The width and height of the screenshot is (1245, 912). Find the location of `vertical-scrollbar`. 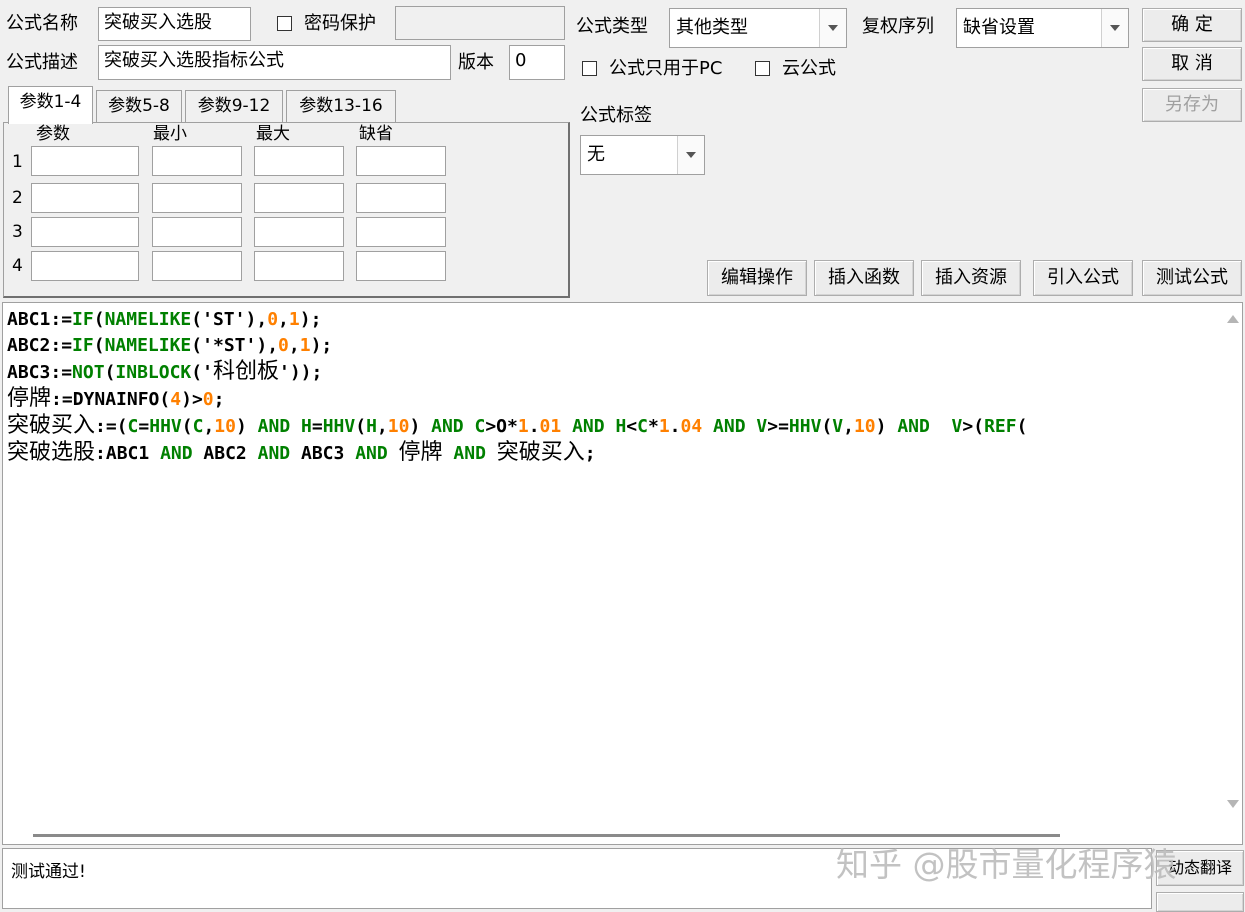

vertical-scrollbar is located at coordinates (1232, 565).